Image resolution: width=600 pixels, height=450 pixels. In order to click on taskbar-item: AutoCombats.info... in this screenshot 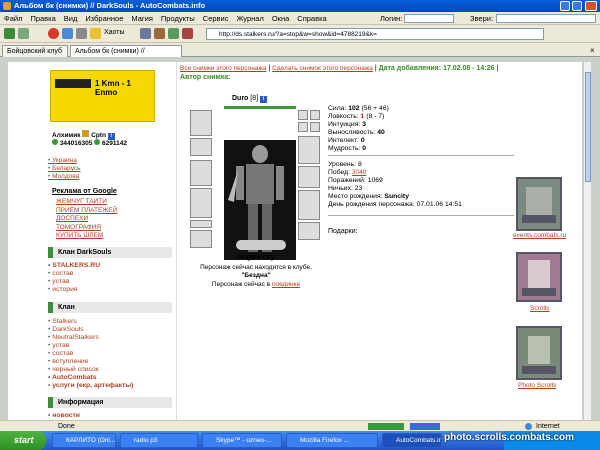, I will do `click(412, 440)`.